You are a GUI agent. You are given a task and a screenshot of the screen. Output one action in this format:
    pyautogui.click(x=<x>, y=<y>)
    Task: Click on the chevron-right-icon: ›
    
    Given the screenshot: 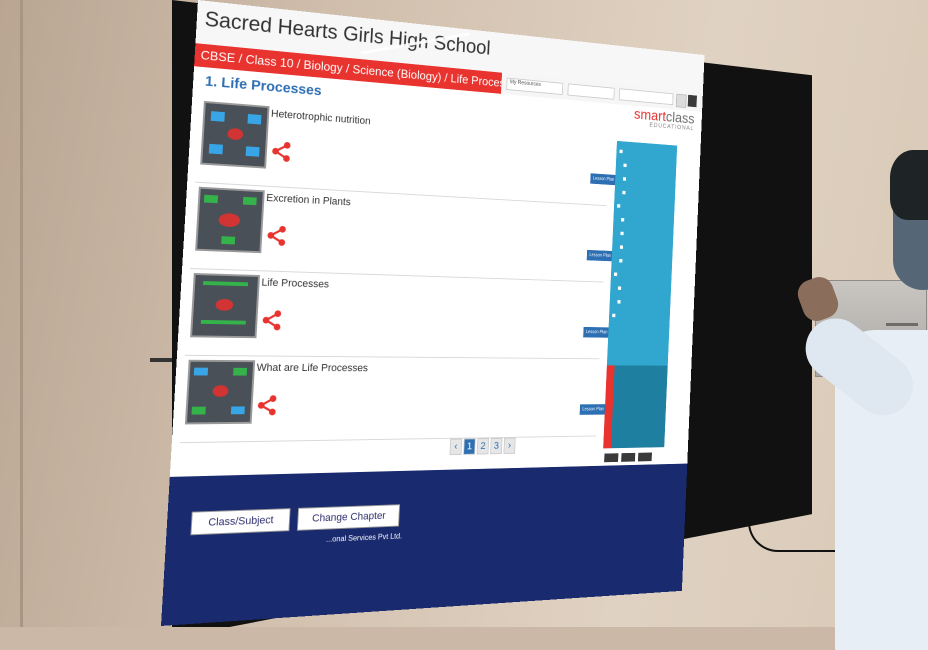 What is the action you would take?
    pyautogui.click(x=509, y=446)
    